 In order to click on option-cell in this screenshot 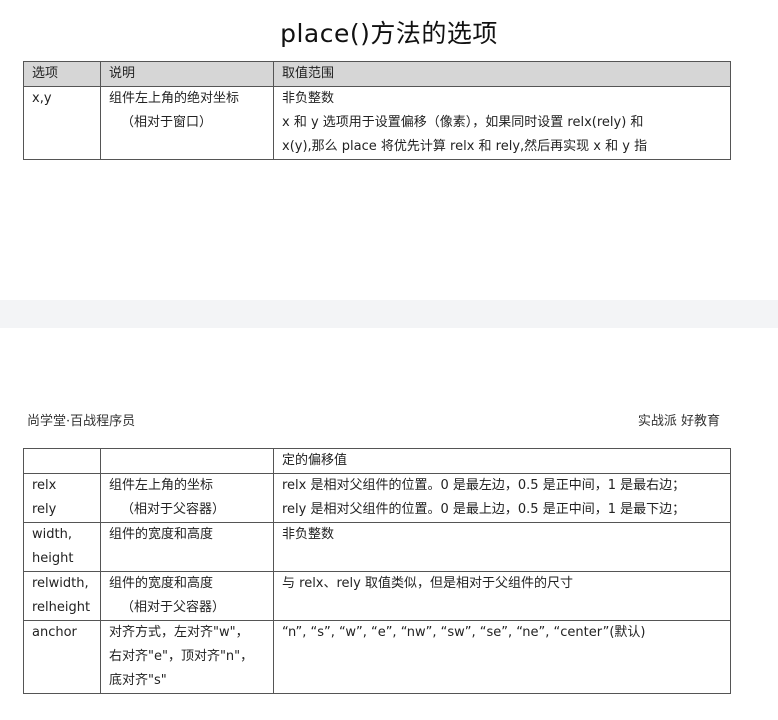, I will do `click(62, 461)`.